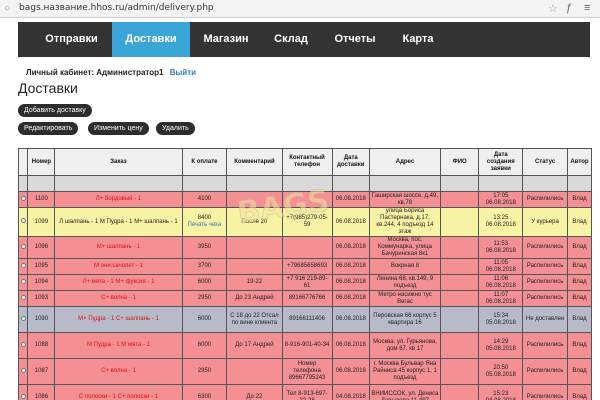  What do you see at coordinates (501, 247) in the screenshot?
I see `cell-created-date: 11:53 06.08.2018` at bounding box center [501, 247].